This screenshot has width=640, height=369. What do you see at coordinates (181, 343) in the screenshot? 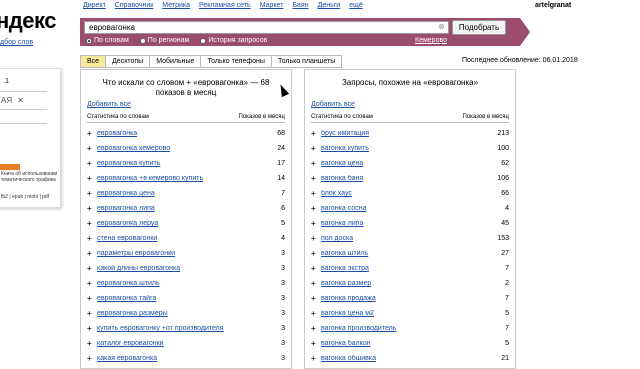
I see `keyword-link: каталог евровагонки` at bounding box center [181, 343].